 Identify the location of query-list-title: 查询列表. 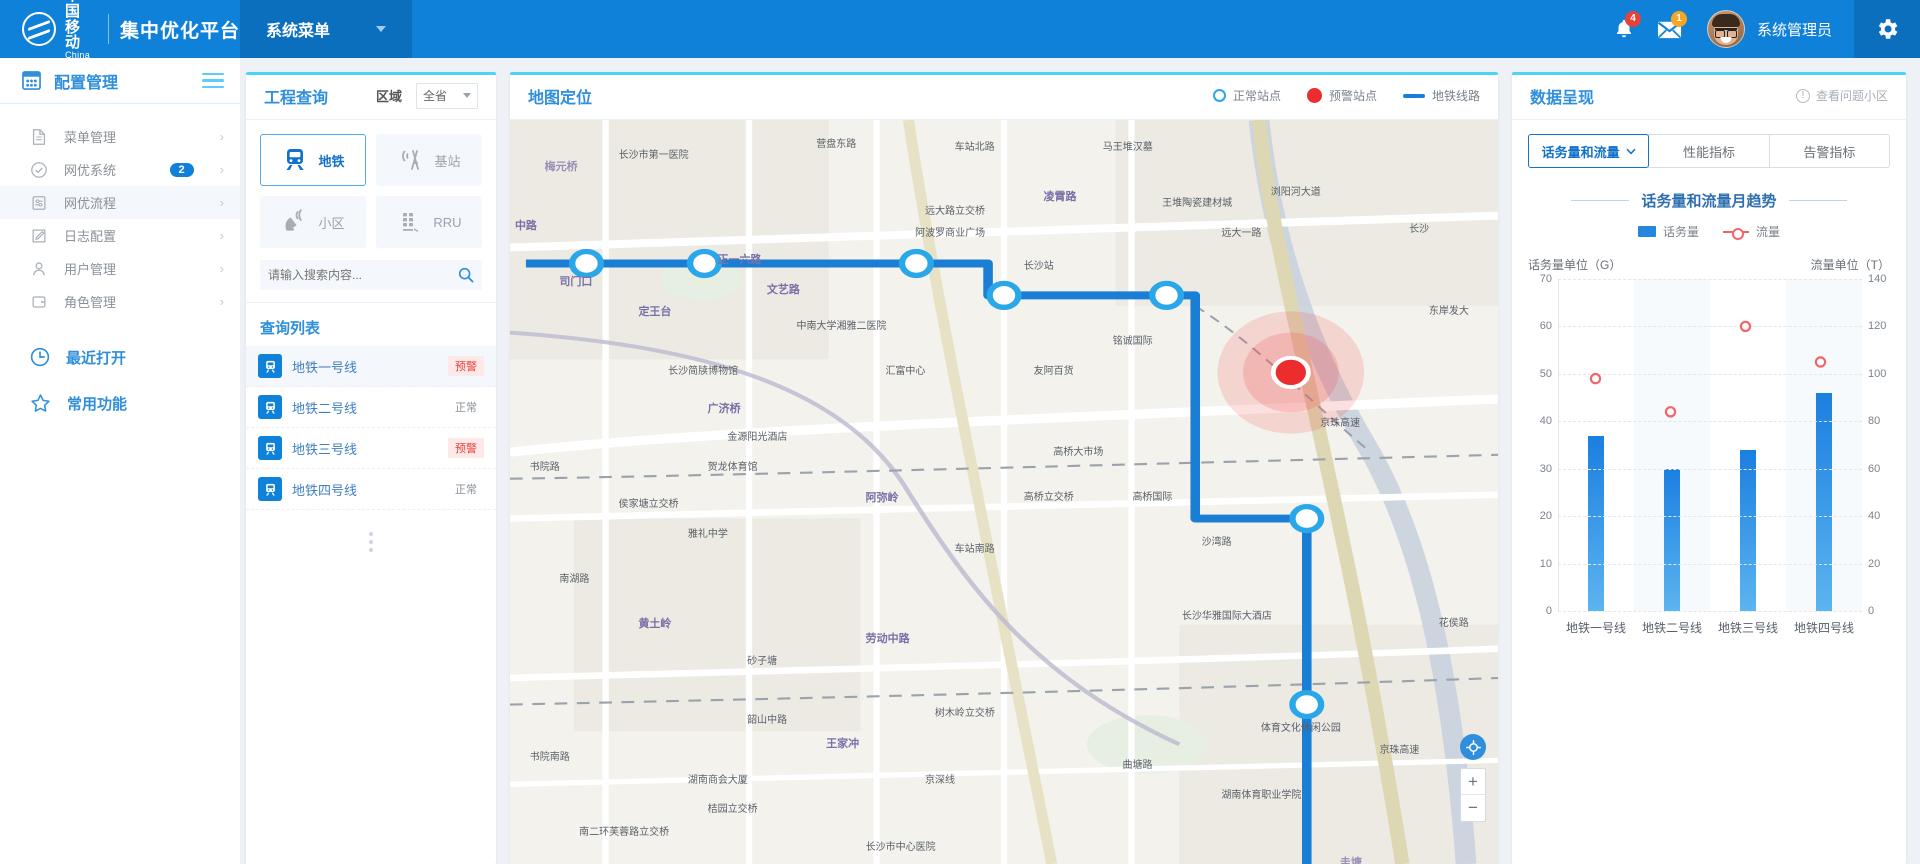
(371, 324).